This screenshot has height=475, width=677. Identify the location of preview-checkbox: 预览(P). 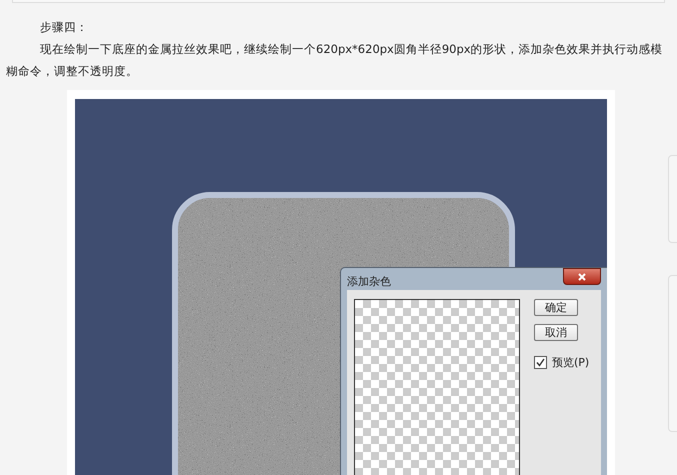
(562, 362).